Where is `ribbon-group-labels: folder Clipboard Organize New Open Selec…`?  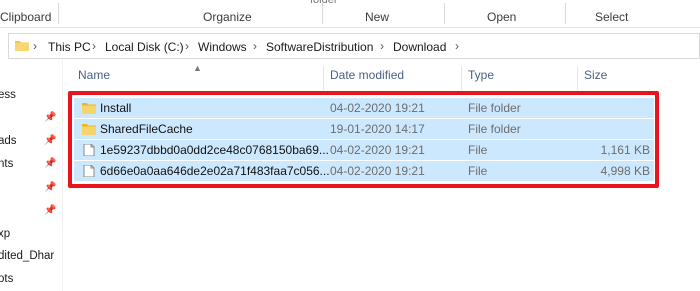 ribbon-group-labels: folder Clipboard Organize New Open Selec… is located at coordinates (350, 14).